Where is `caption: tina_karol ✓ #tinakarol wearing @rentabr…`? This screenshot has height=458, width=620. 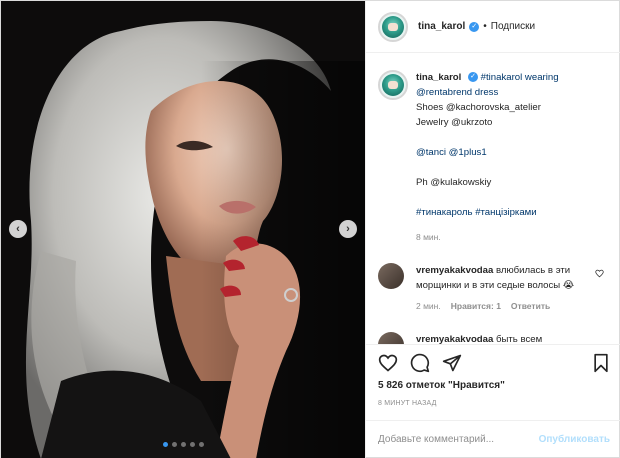 caption: tina_karol ✓ #tinakarol wearing @rentabr… is located at coordinates (494, 157).